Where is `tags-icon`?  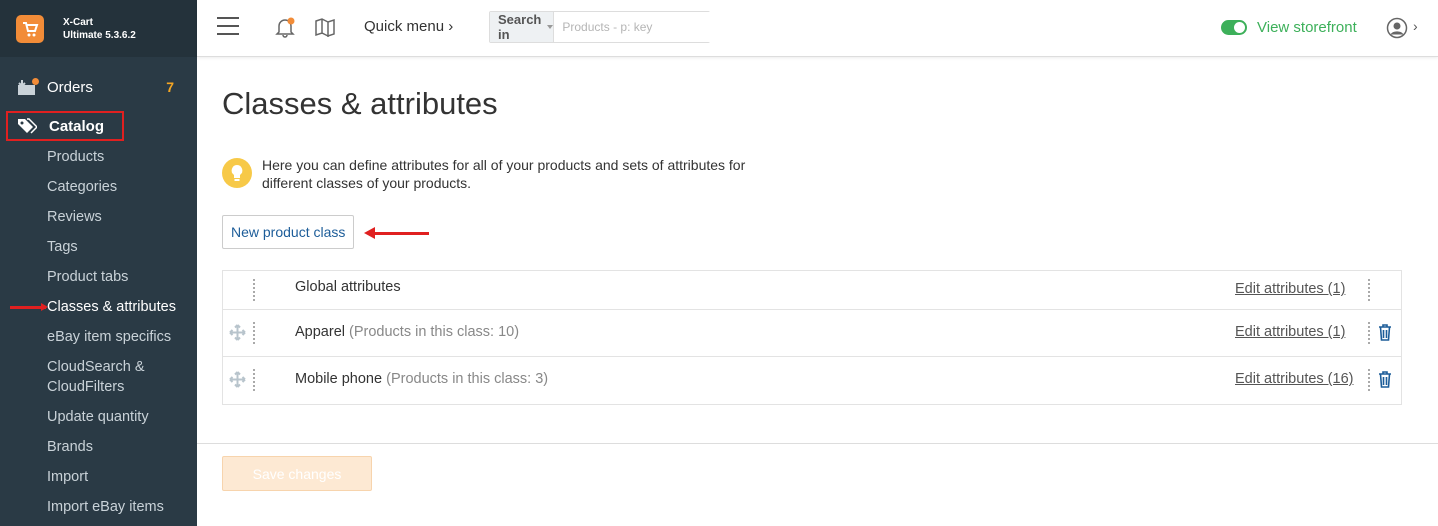 tags-icon is located at coordinates (27, 126).